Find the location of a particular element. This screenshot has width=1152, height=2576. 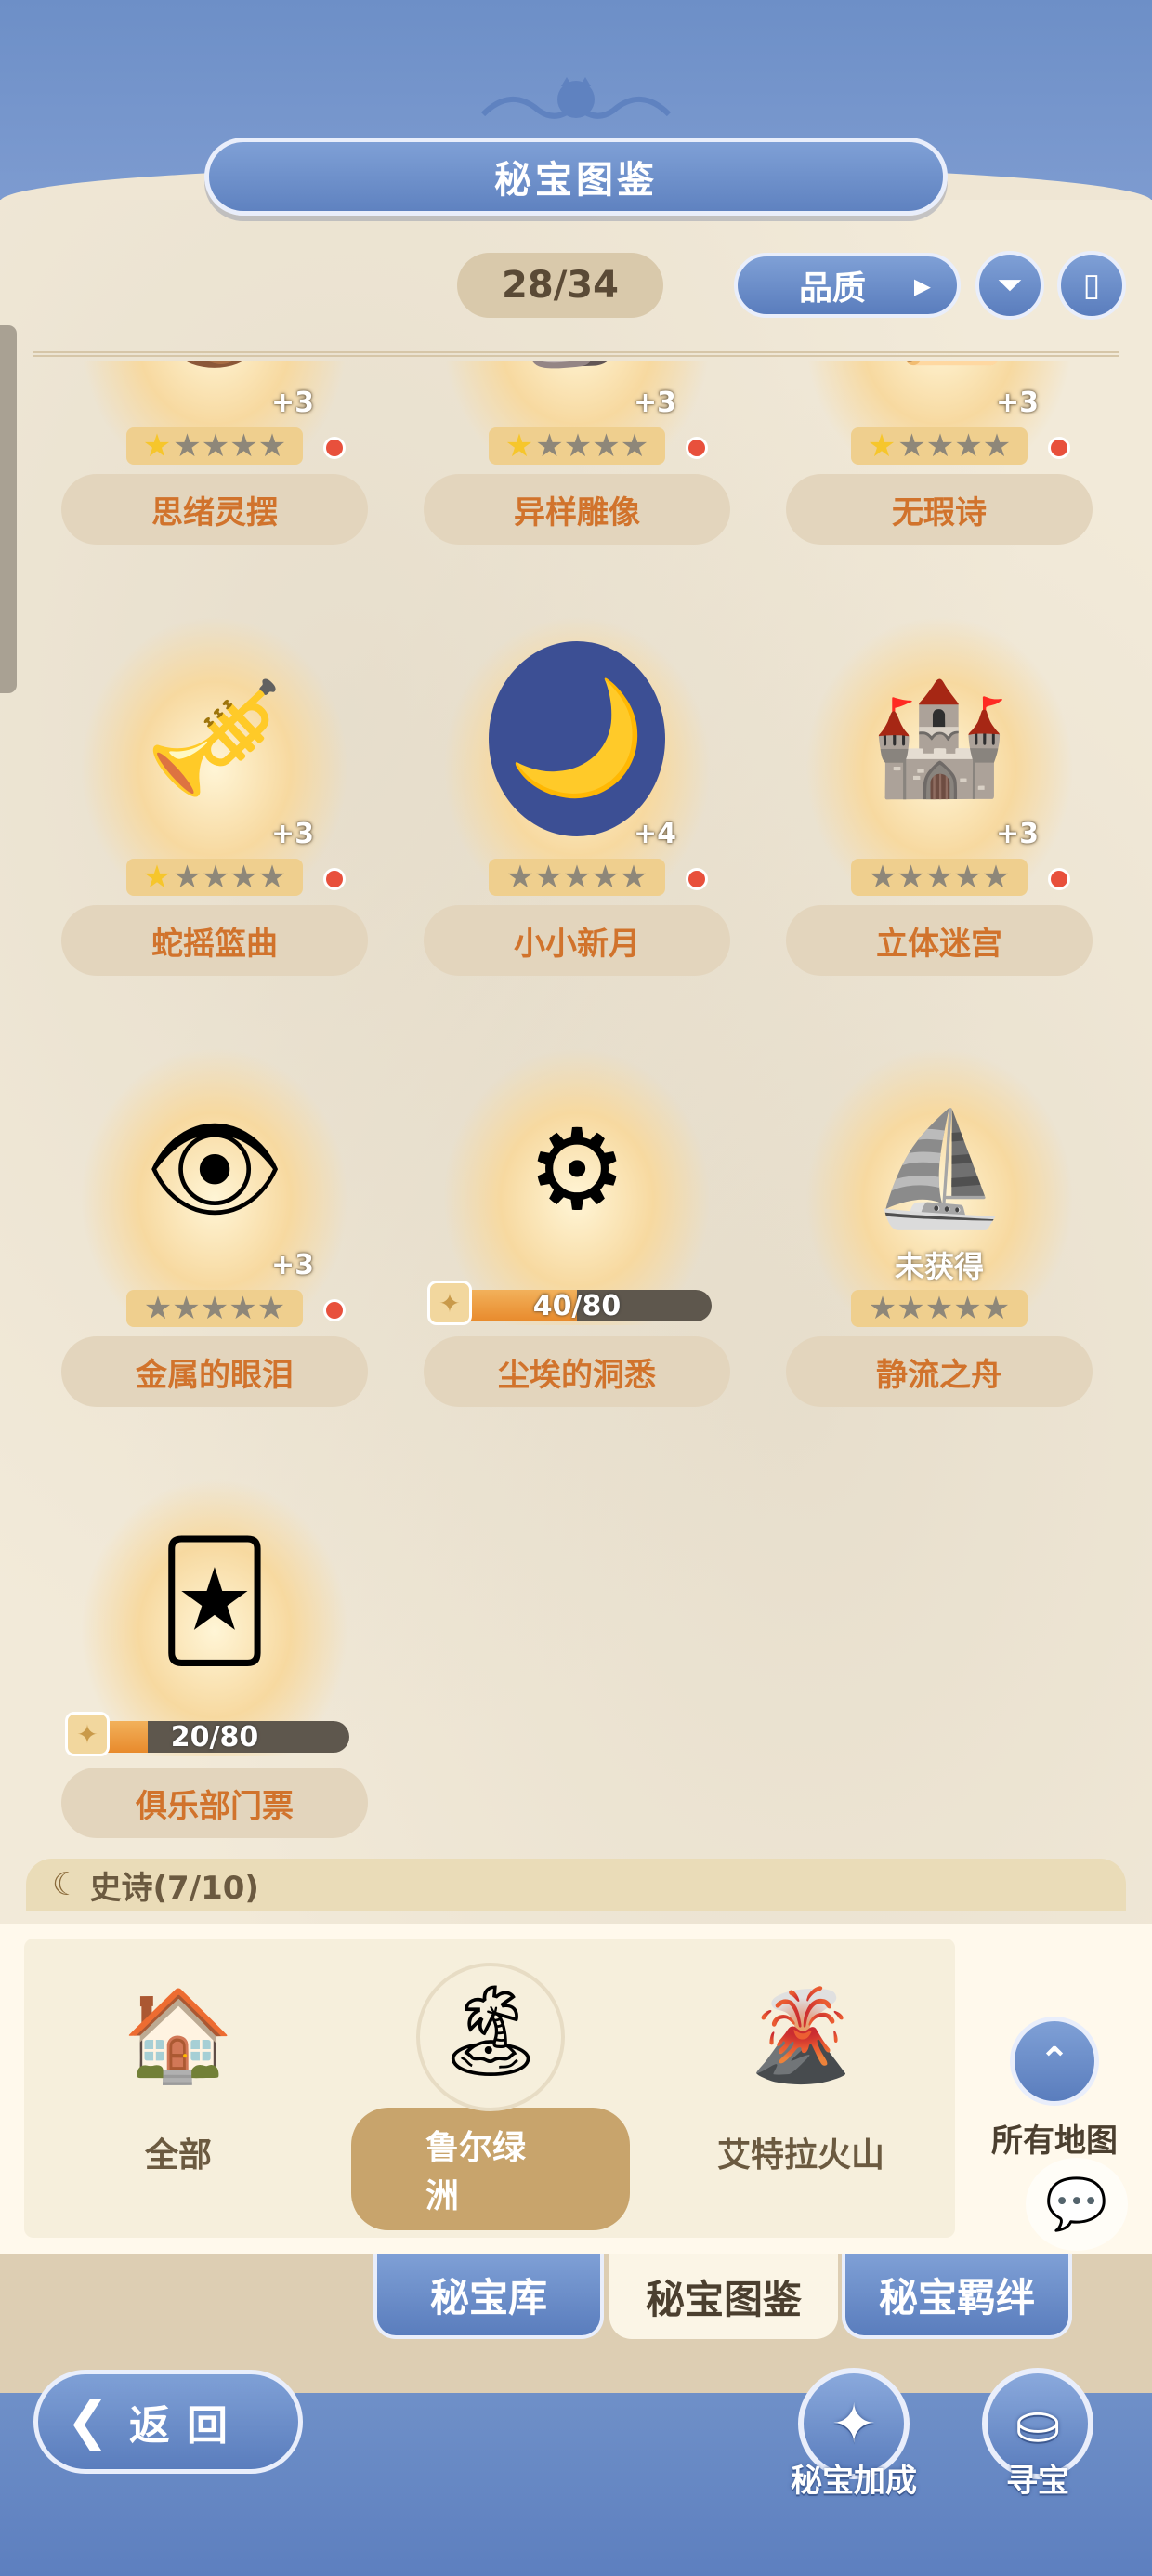

epic-badge-icon: ☾ is located at coordinates (66, 1884).